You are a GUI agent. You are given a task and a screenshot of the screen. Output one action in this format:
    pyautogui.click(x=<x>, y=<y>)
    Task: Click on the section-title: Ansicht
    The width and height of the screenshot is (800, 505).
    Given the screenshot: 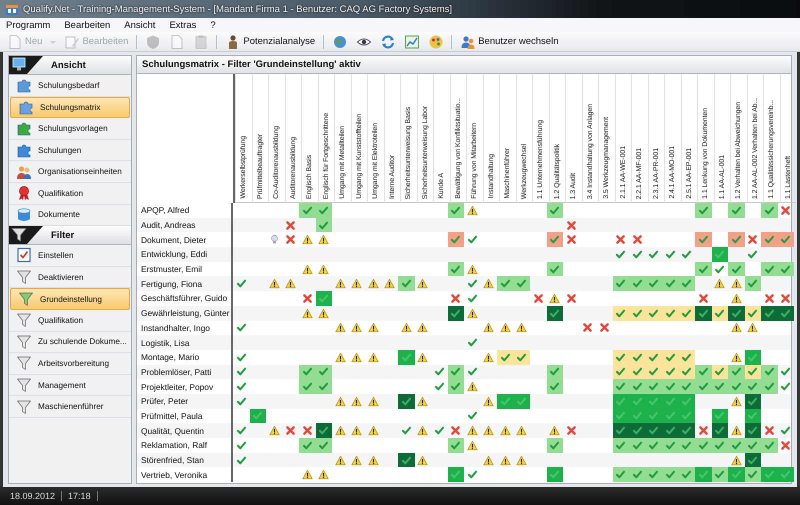 What is the action you would take?
    pyautogui.click(x=68, y=65)
    